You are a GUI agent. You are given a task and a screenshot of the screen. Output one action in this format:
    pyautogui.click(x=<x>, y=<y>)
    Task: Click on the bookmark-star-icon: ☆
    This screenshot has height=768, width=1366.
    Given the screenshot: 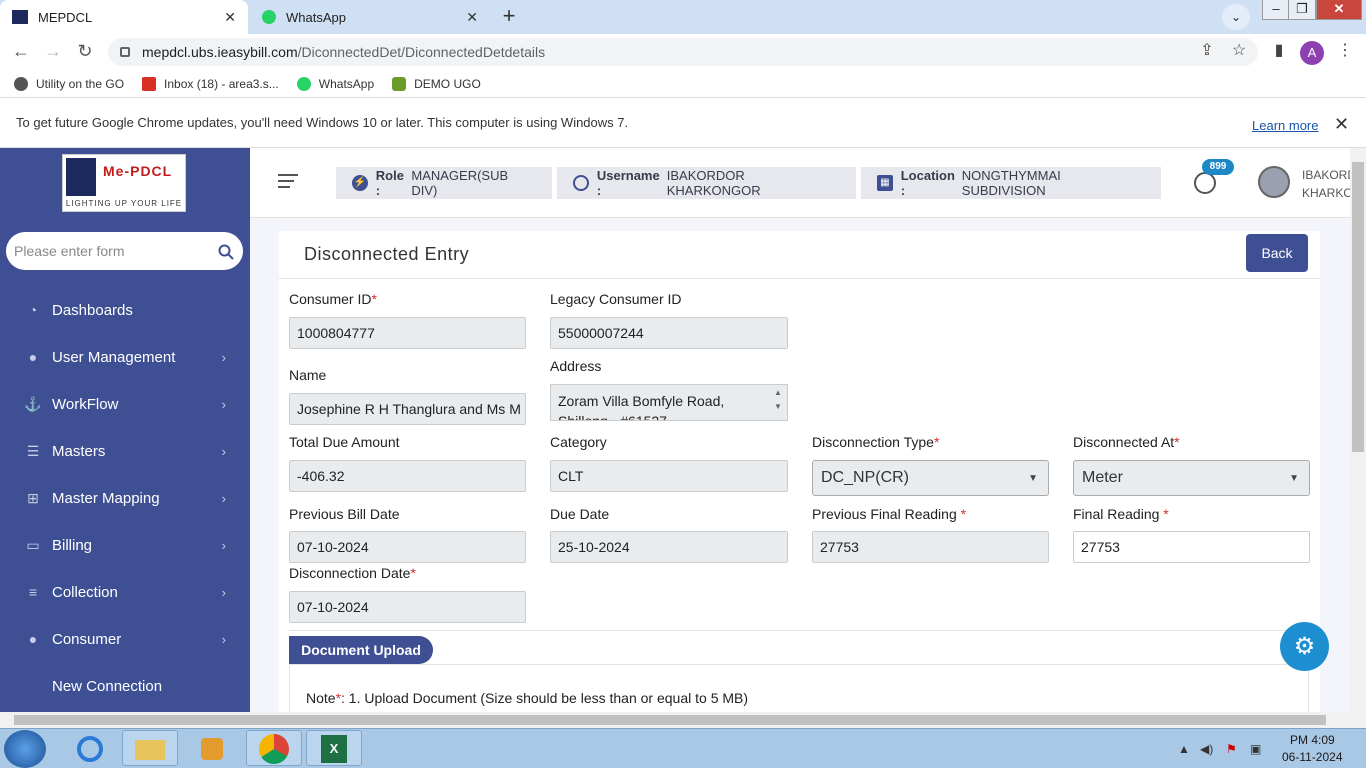 What is the action you would take?
    pyautogui.click(x=1239, y=52)
    